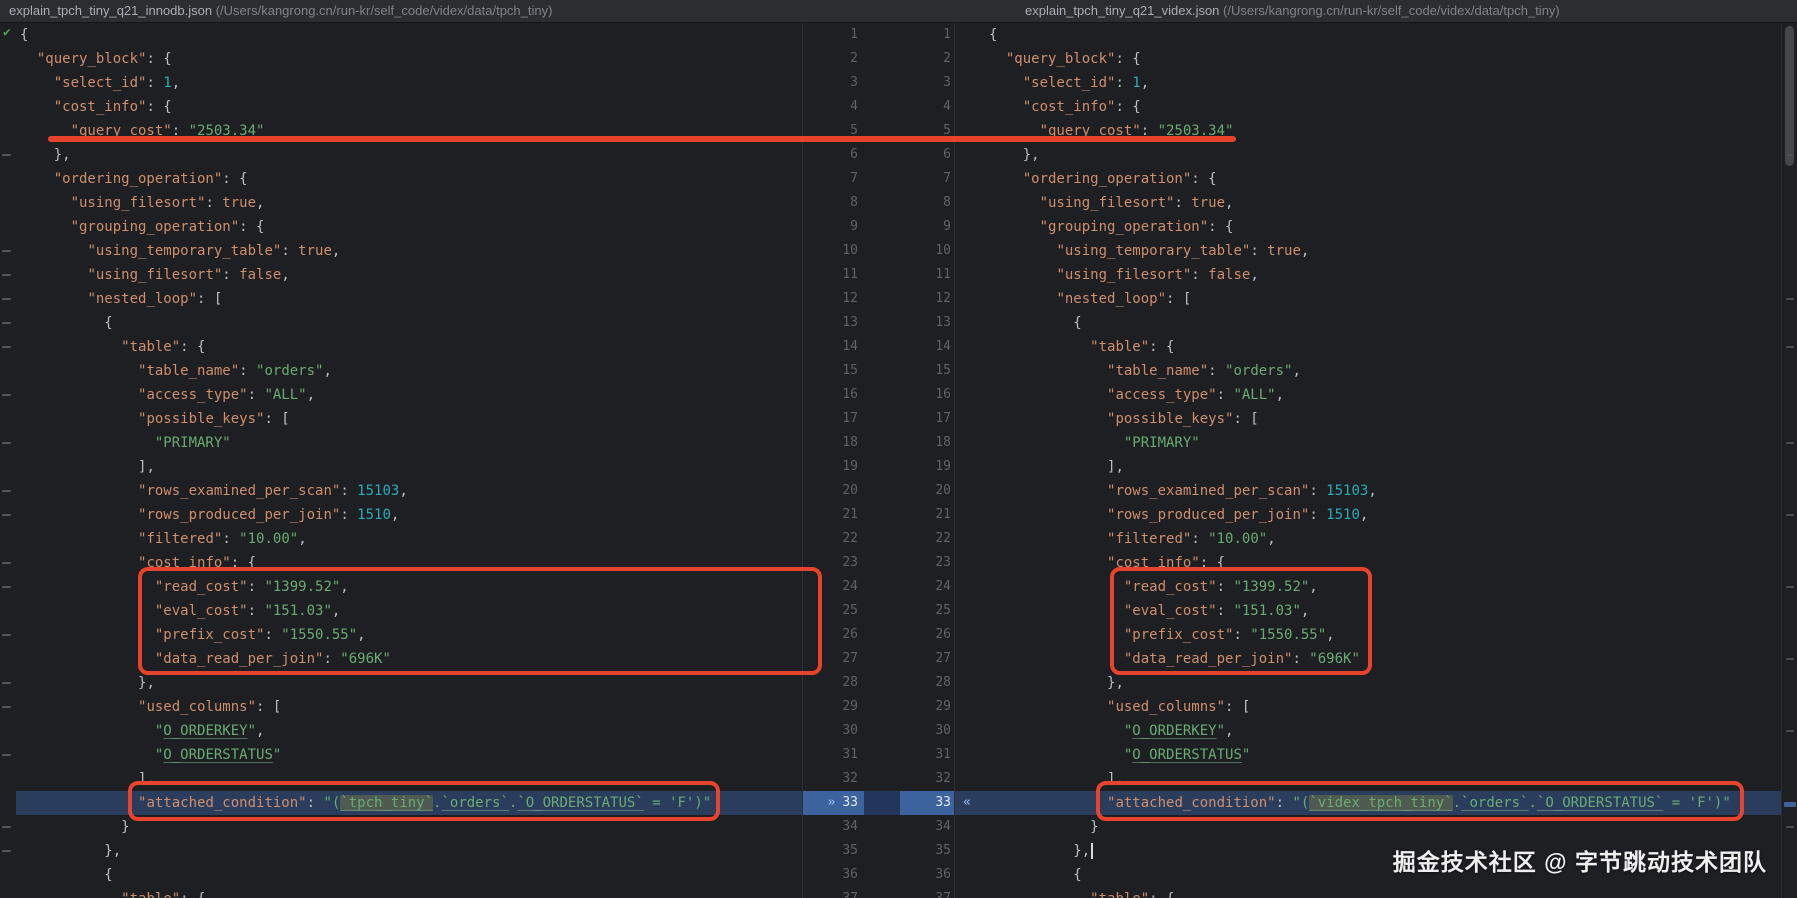  What do you see at coordinates (409, 659) in the screenshot?
I see `left-code-line: "data_read_per_join": "696K"` at bounding box center [409, 659].